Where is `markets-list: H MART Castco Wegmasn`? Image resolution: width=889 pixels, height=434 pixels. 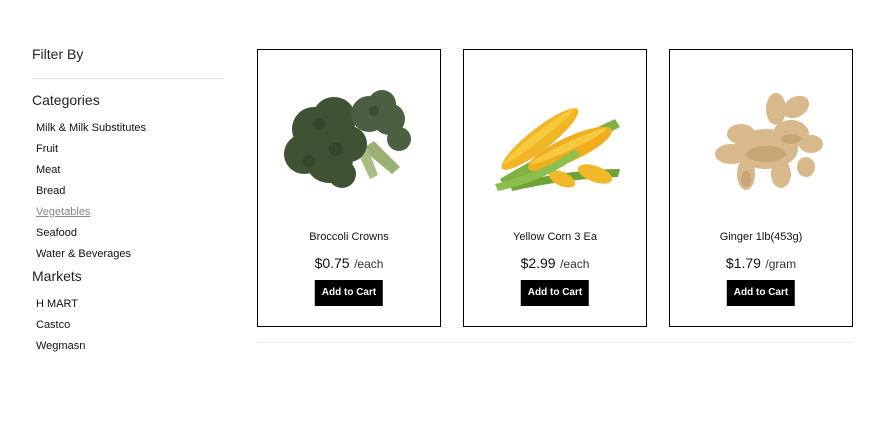 markets-list: H MART Castco Wegmasn is located at coordinates (60, 325).